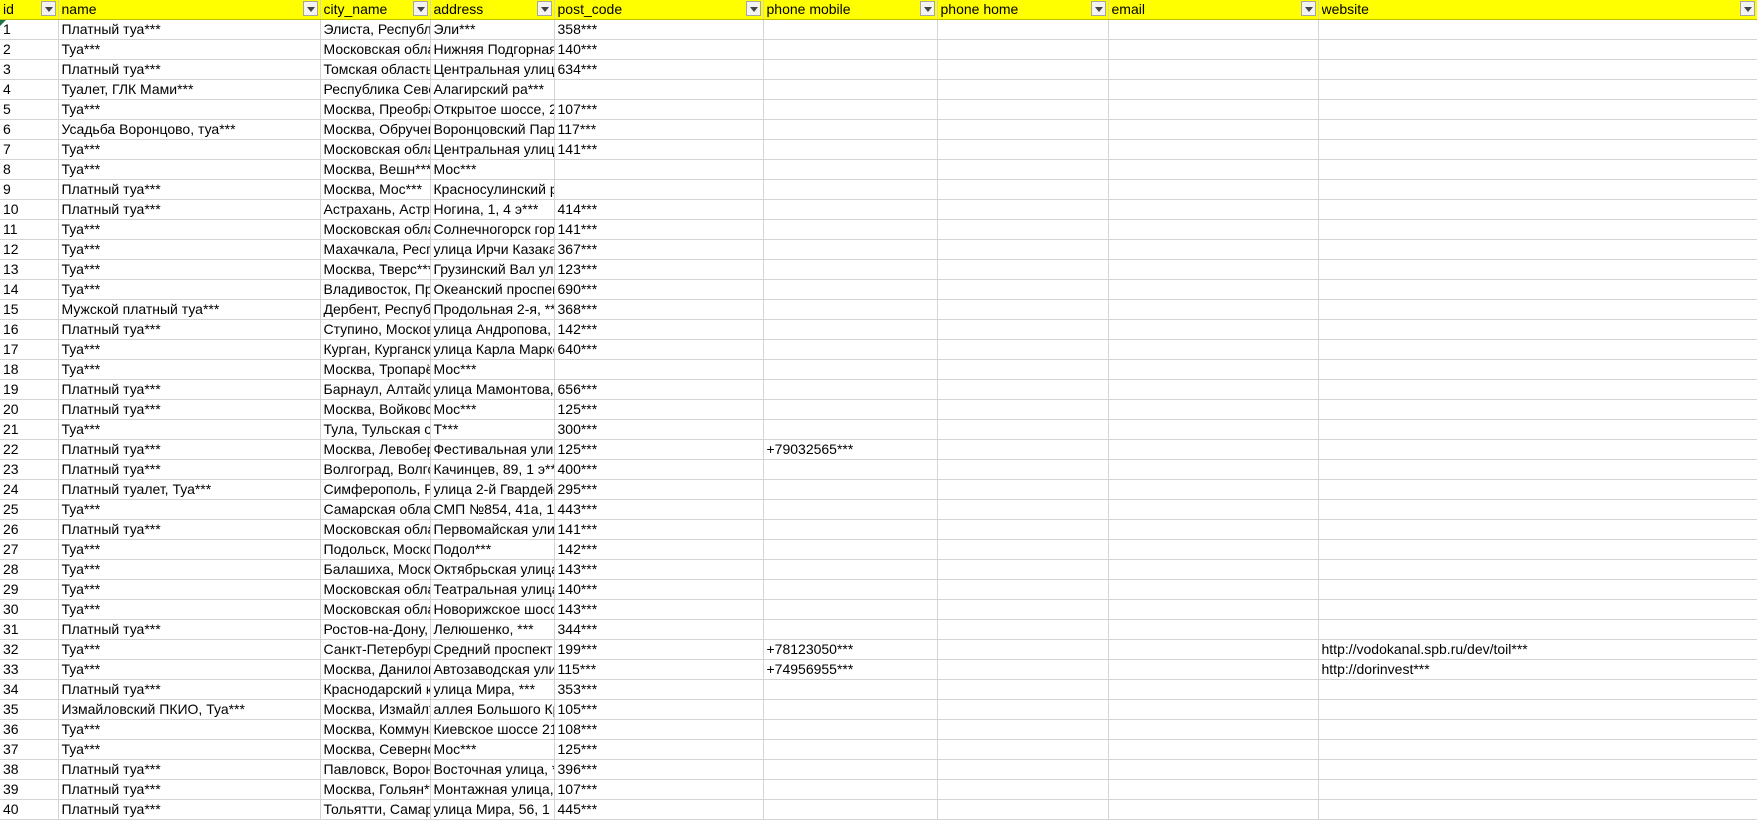 This screenshot has height=821, width=1757. Describe the element at coordinates (659, 429) in the screenshot. I see `cell-post-code: 300***` at that location.